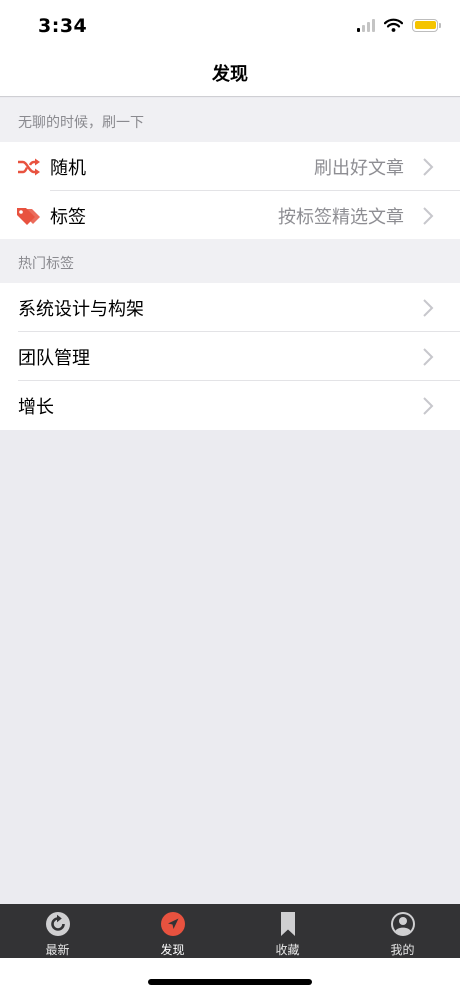  I want to click on tab-me: 我的, so click(402, 931).